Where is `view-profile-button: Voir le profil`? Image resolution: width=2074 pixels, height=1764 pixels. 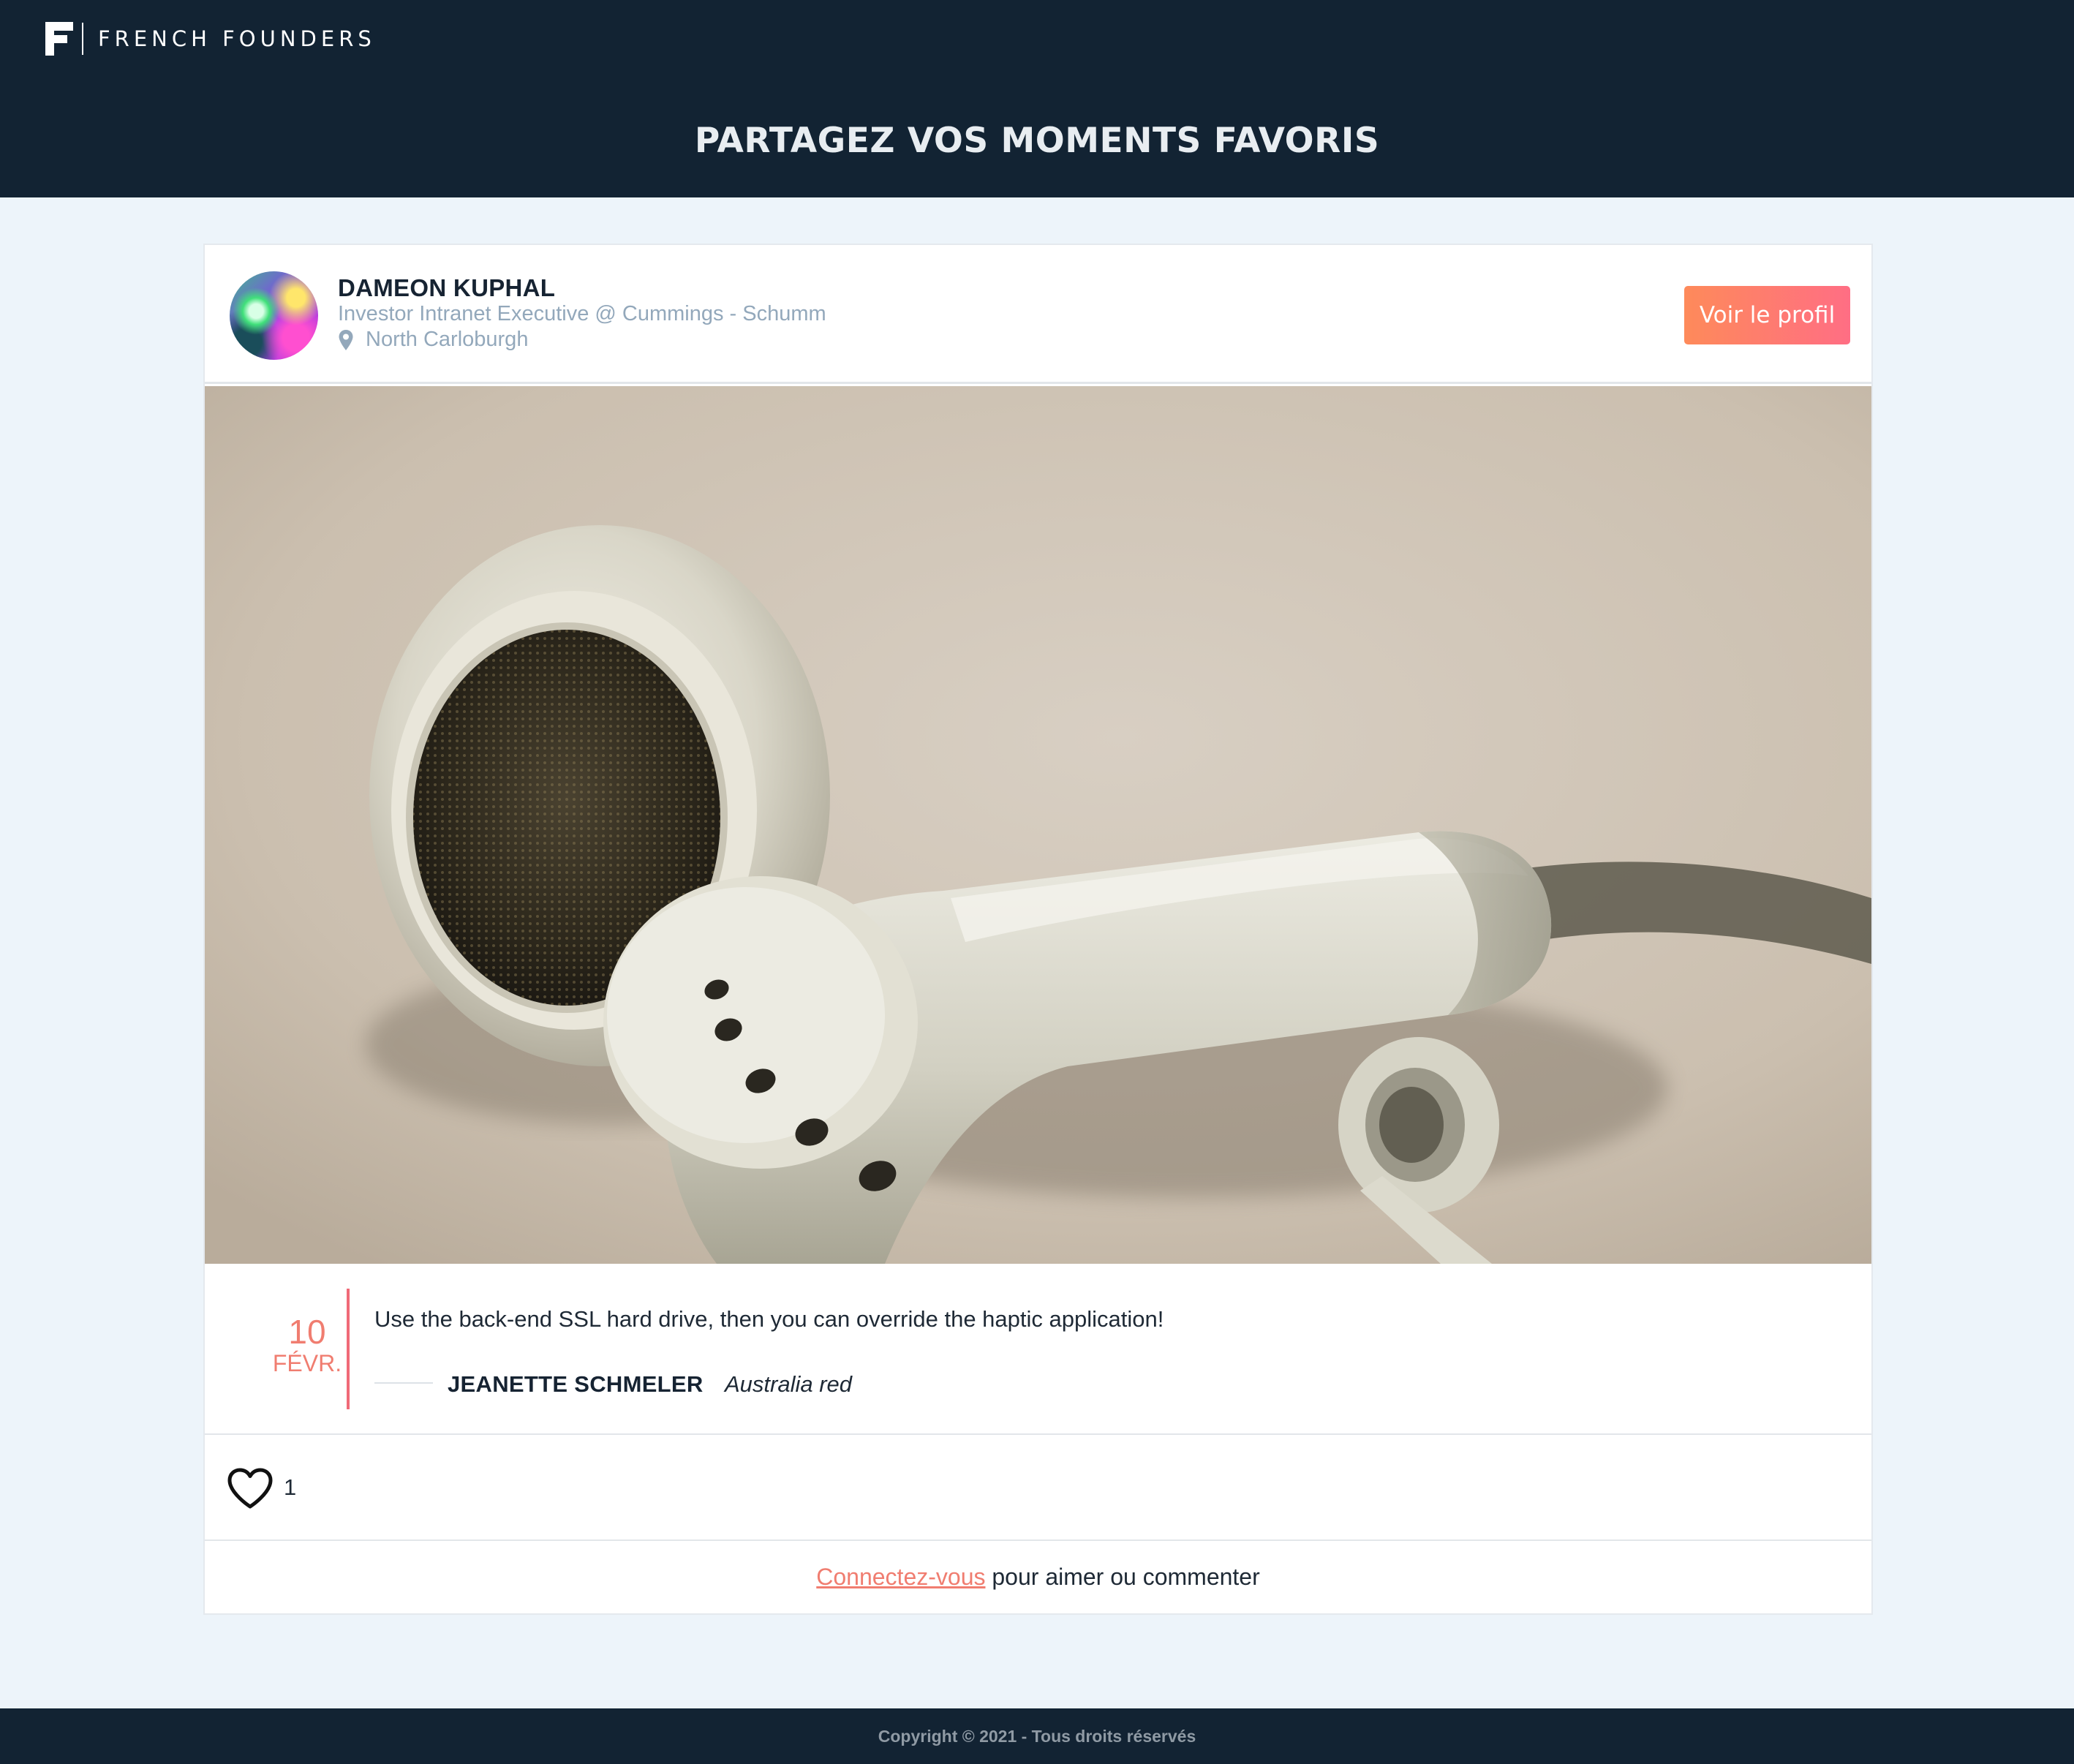 view-profile-button: Voir le profil is located at coordinates (1767, 315).